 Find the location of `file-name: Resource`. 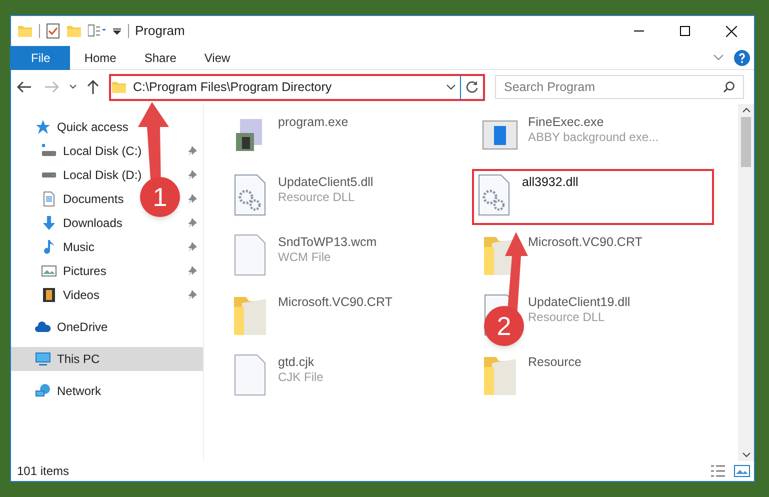

file-name: Resource is located at coordinates (555, 362).